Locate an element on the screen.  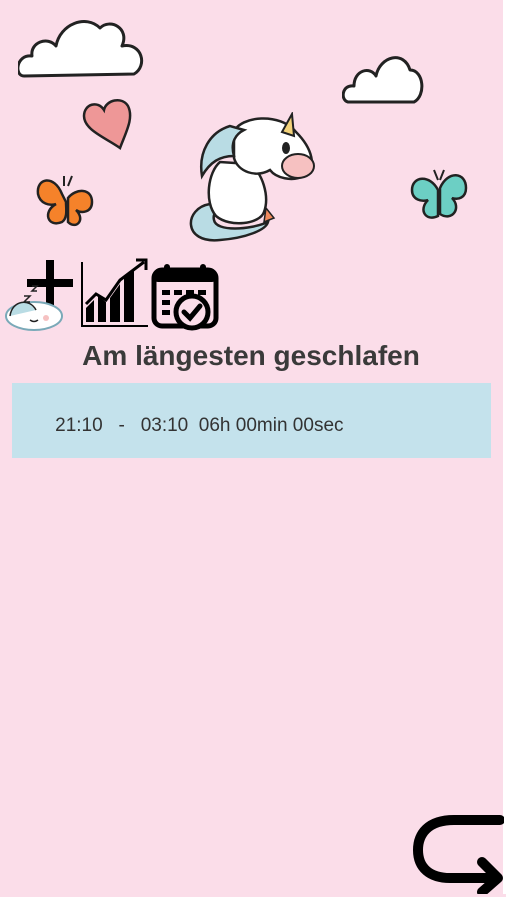
longest-sleep-list: 21:10 - 03:10 06h 00min 00sec is located at coordinates (251, 420).